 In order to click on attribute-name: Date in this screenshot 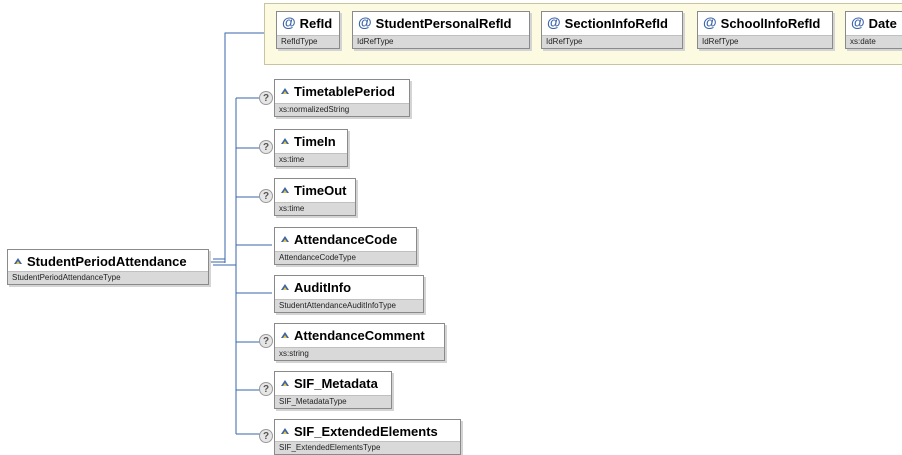, I will do `click(882, 23)`.